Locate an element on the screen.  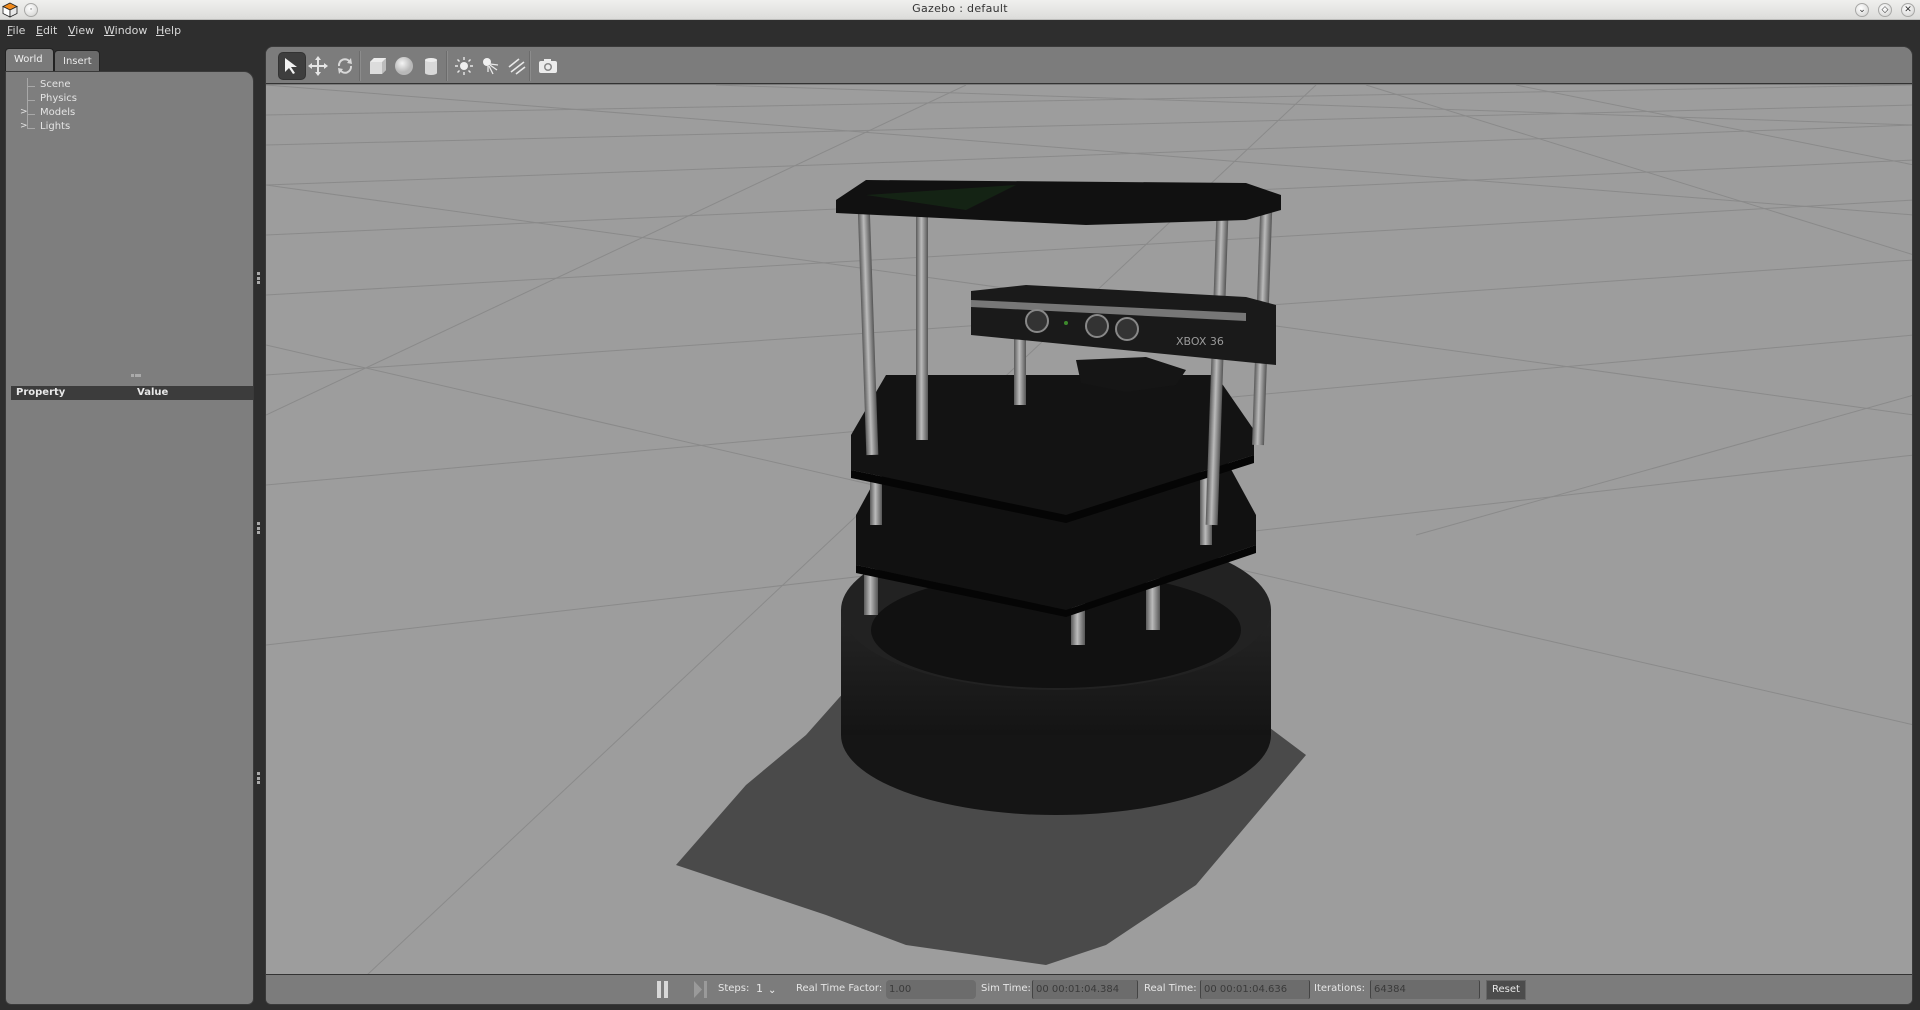
tree-item-models: > Models is located at coordinates (114, 114).